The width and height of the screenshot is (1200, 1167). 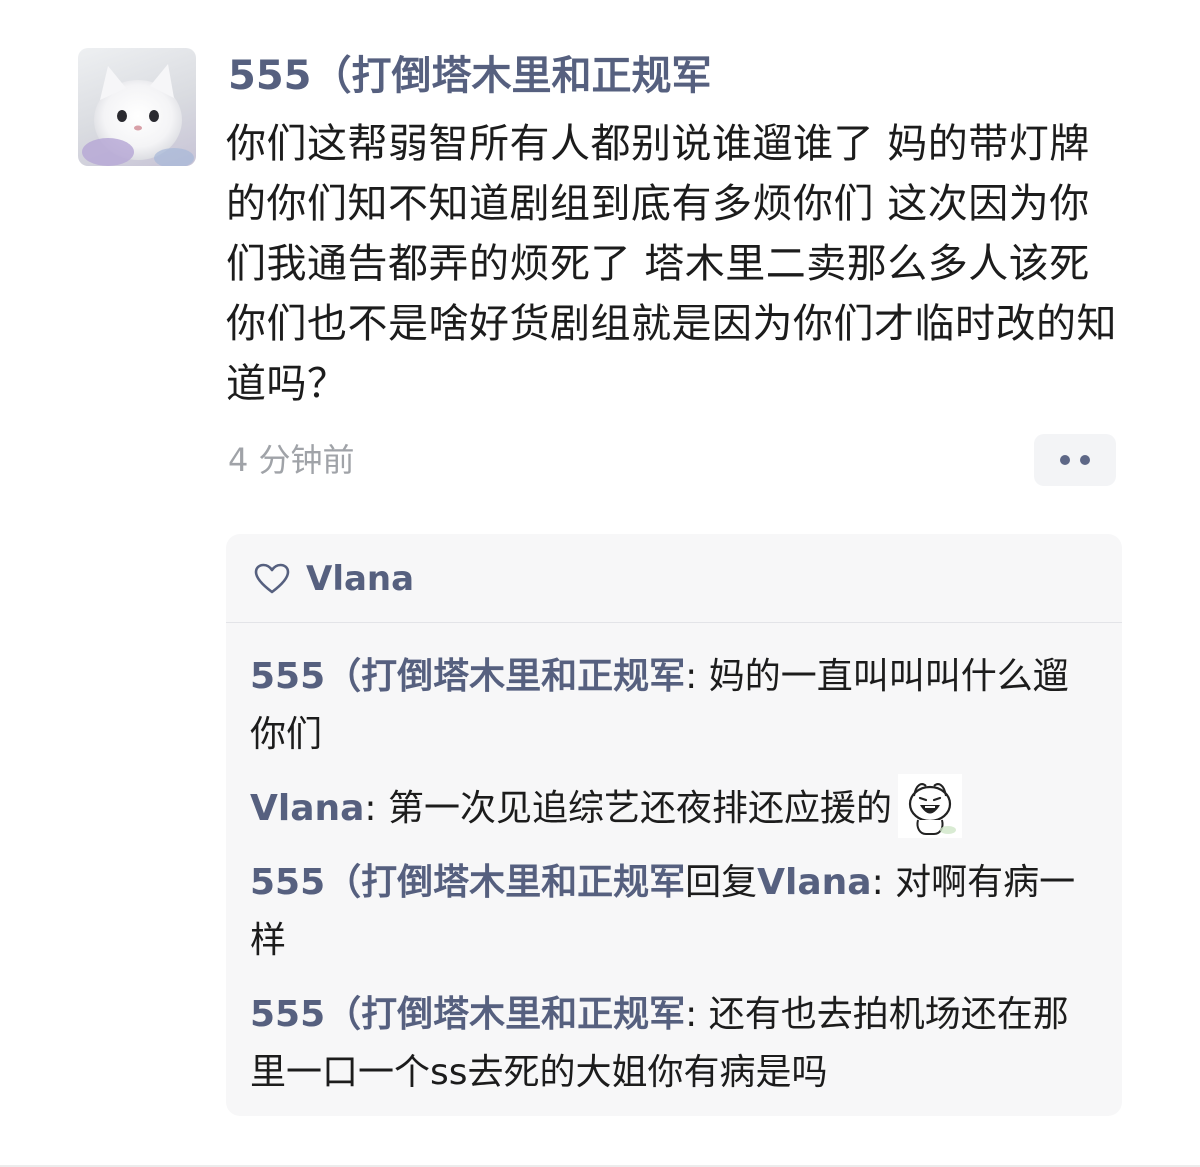 What do you see at coordinates (675, 706) in the screenshot?
I see `reply-item: 555（打倒塔木里和正规军: 妈的一直叫叫叫什么遛你们` at bounding box center [675, 706].